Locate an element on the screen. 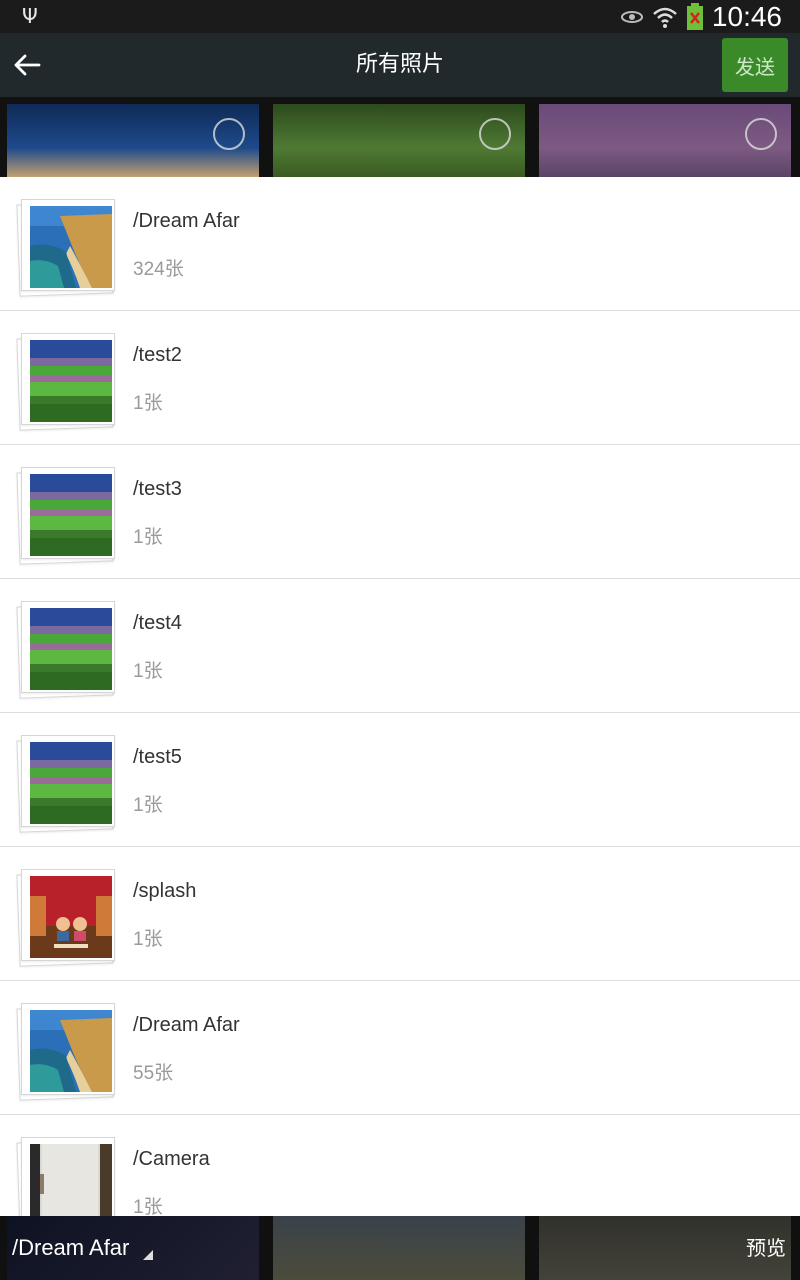 This screenshot has height=1280, width=800. album-row: /test5 1张 is located at coordinates (400, 780).